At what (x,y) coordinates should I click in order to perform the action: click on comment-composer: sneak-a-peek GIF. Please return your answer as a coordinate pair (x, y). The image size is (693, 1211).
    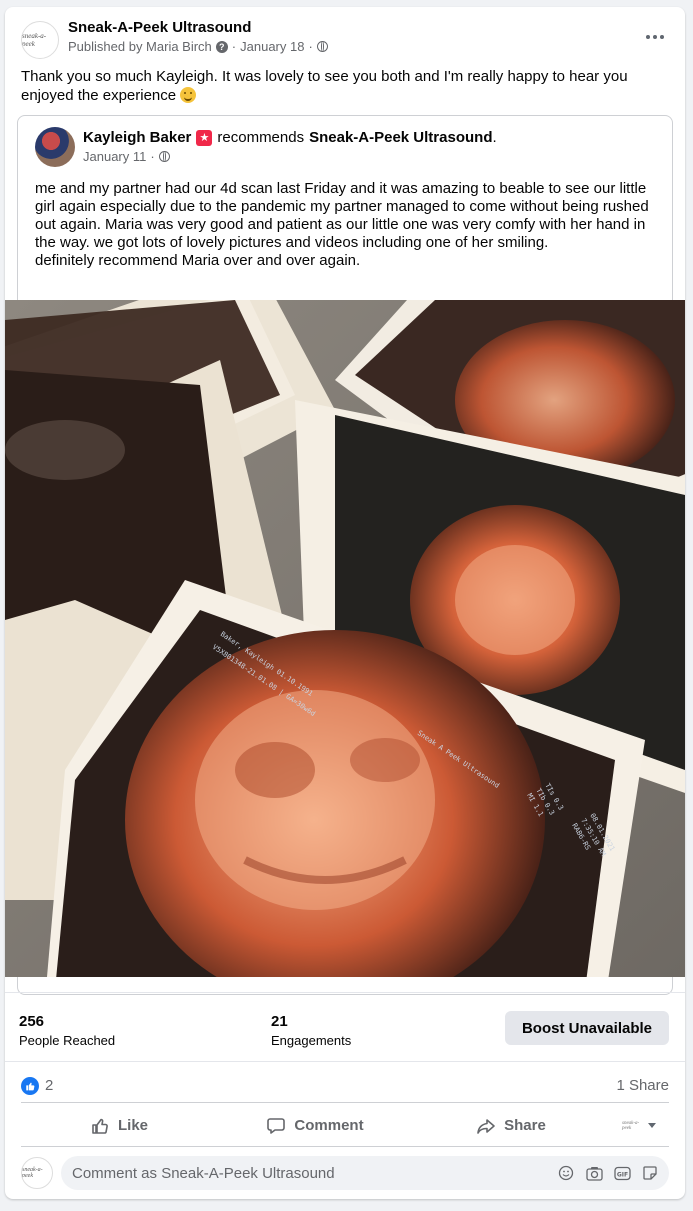
    Looking at the image, I should click on (345, 1173).